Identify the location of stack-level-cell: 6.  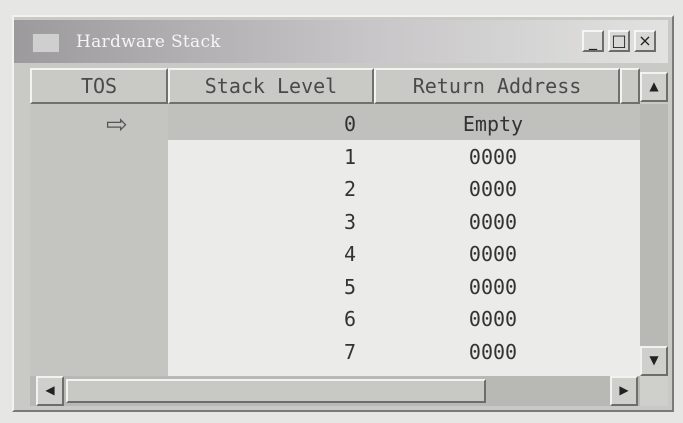
(349, 319).